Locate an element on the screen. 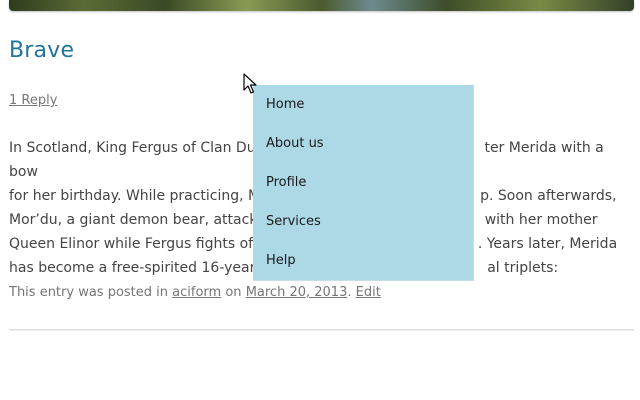 The height and width of the screenshot is (400, 640). meta-period: . is located at coordinates (349, 292).